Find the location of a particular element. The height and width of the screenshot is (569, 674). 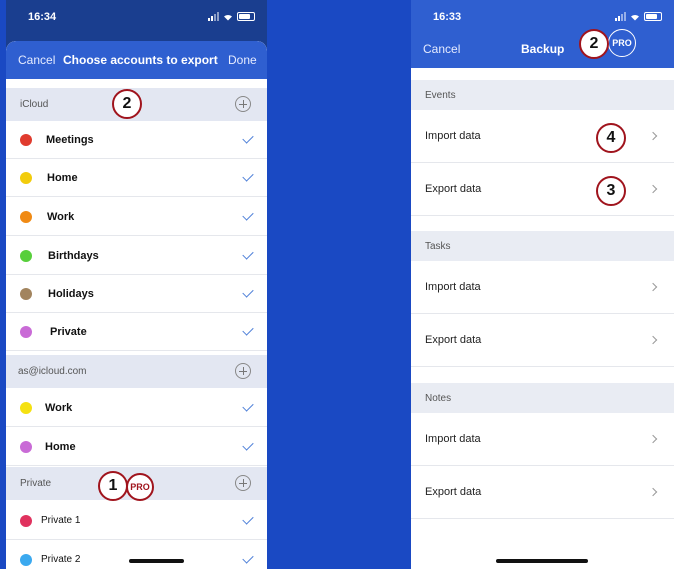

done-button: Done is located at coordinates (242, 60).